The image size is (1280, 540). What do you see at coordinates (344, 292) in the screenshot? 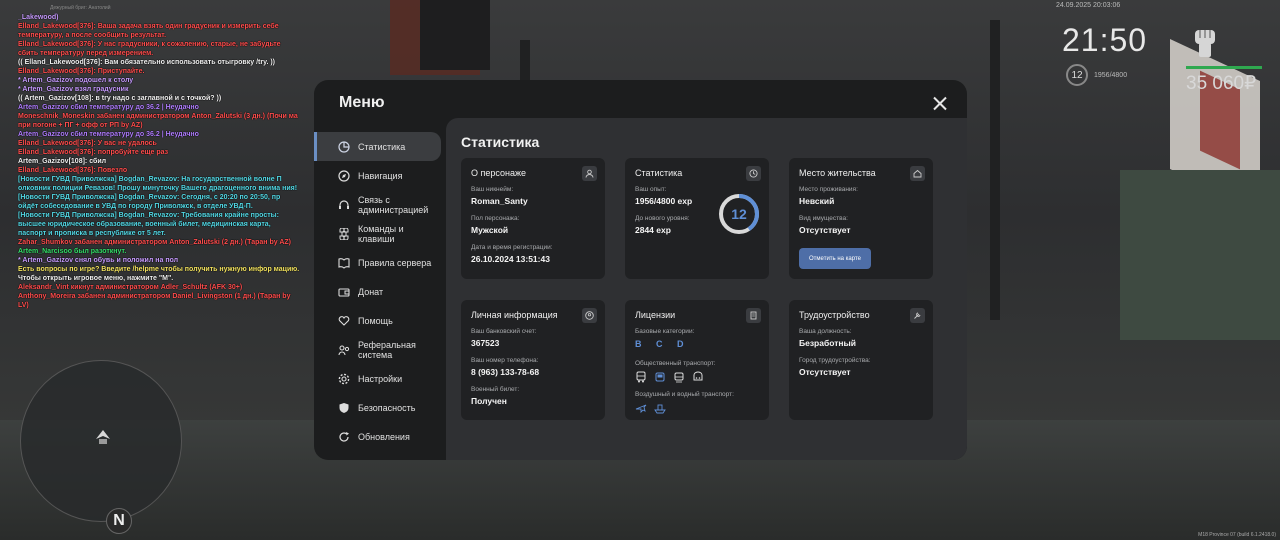
I see `wallet-icon` at bounding box center [344, 292].